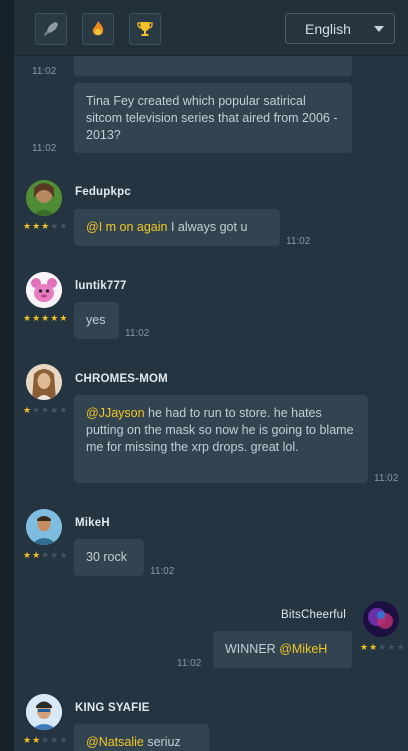 Image resolution: width=408 pixels, height=751 pixels. What do you see at coordinates (112, 708) in the screenshot?
I see `username: KING SYAFIE` at bounding box center [112, 708].